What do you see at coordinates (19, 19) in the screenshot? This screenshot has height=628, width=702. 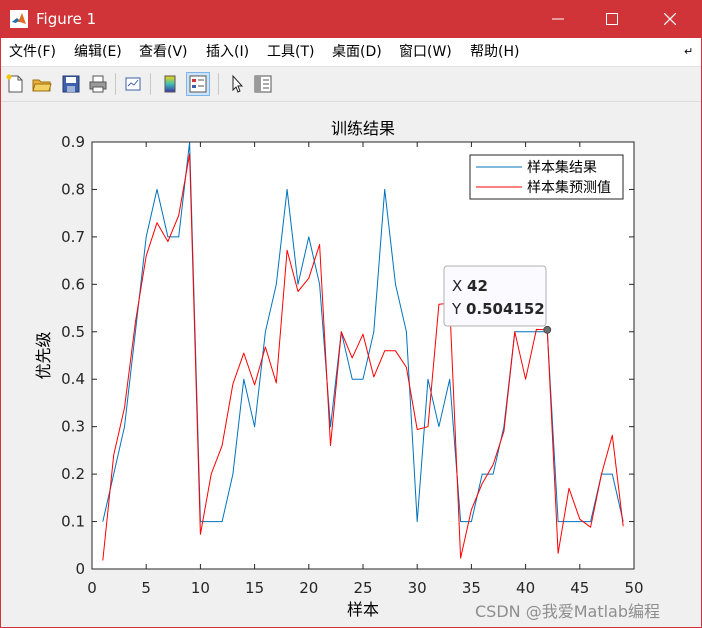 I see `matlab-logo-icon` at bounding box center [19, 19].